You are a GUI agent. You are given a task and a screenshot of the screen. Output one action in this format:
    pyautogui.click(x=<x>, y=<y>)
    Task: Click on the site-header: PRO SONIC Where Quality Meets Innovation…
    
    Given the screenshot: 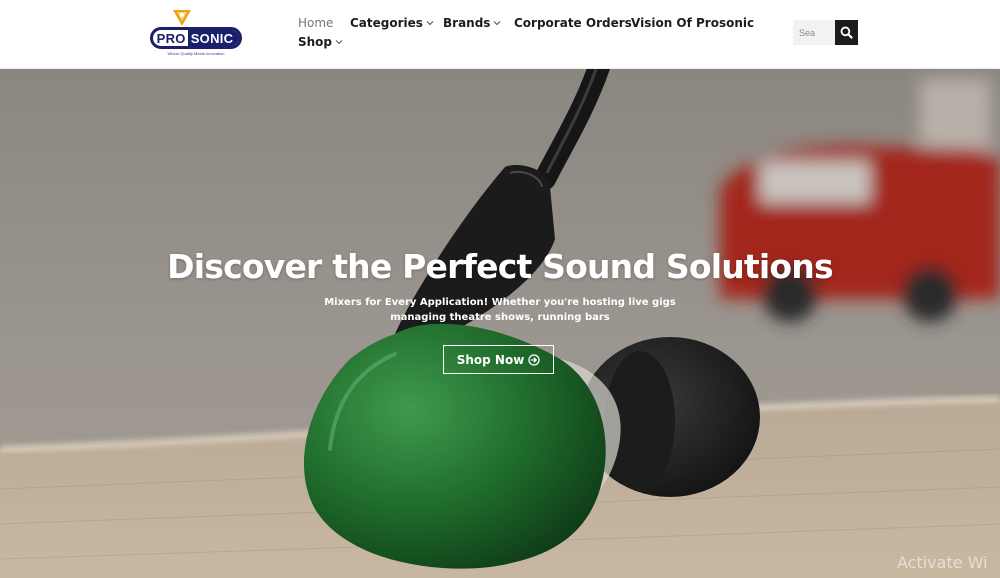 What is the action you would take?
    pyautogui.click(x=500, y=34)
    